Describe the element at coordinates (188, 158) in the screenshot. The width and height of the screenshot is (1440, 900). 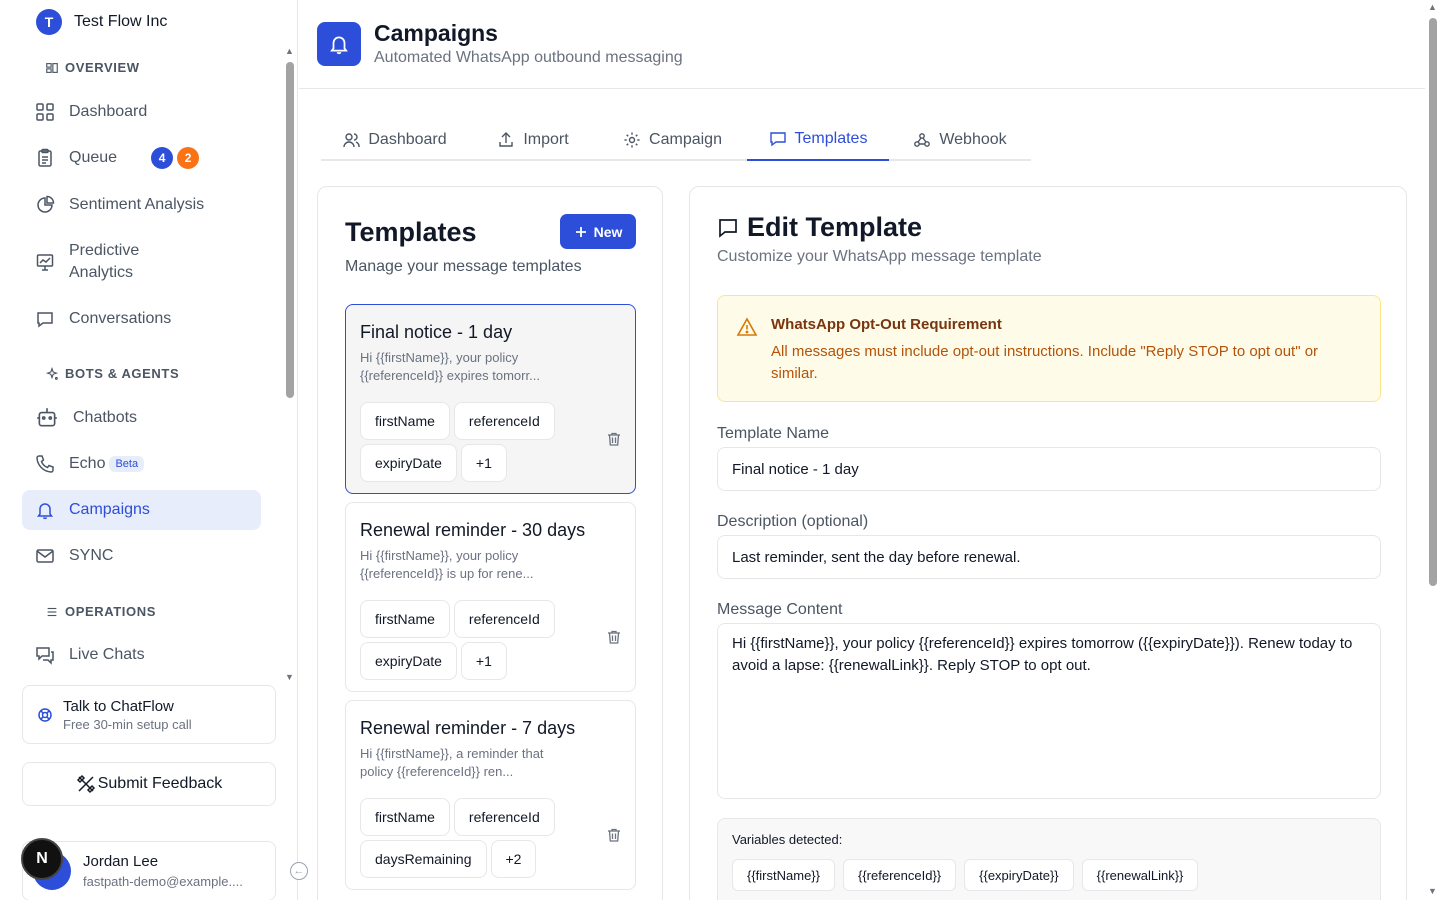
I see `queue-badge-orange: 2` at that location.